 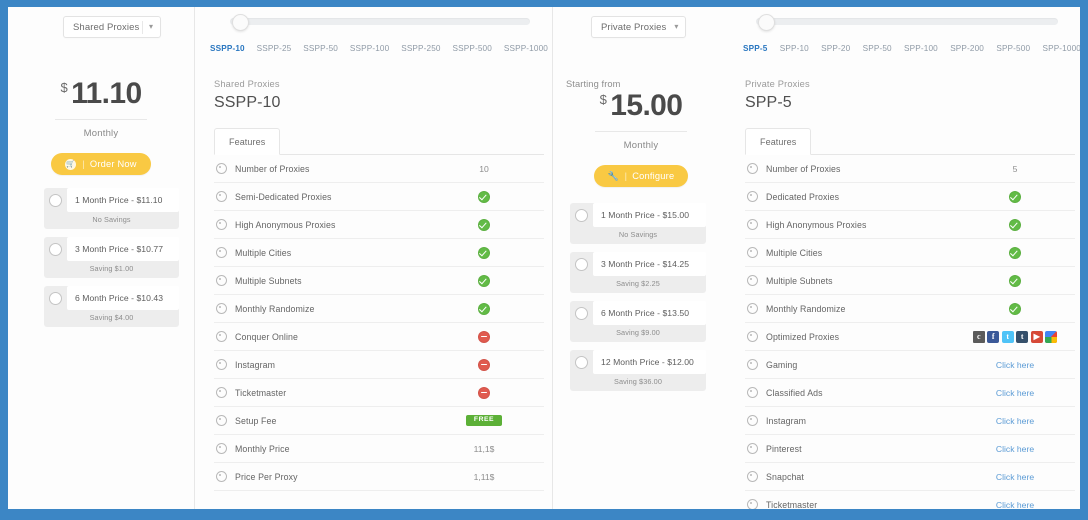 What do you see at coordinates (910, 169) in the screenshot?
I see `feature-row: Number of Proxies 5` at bounding box center [910, 169].